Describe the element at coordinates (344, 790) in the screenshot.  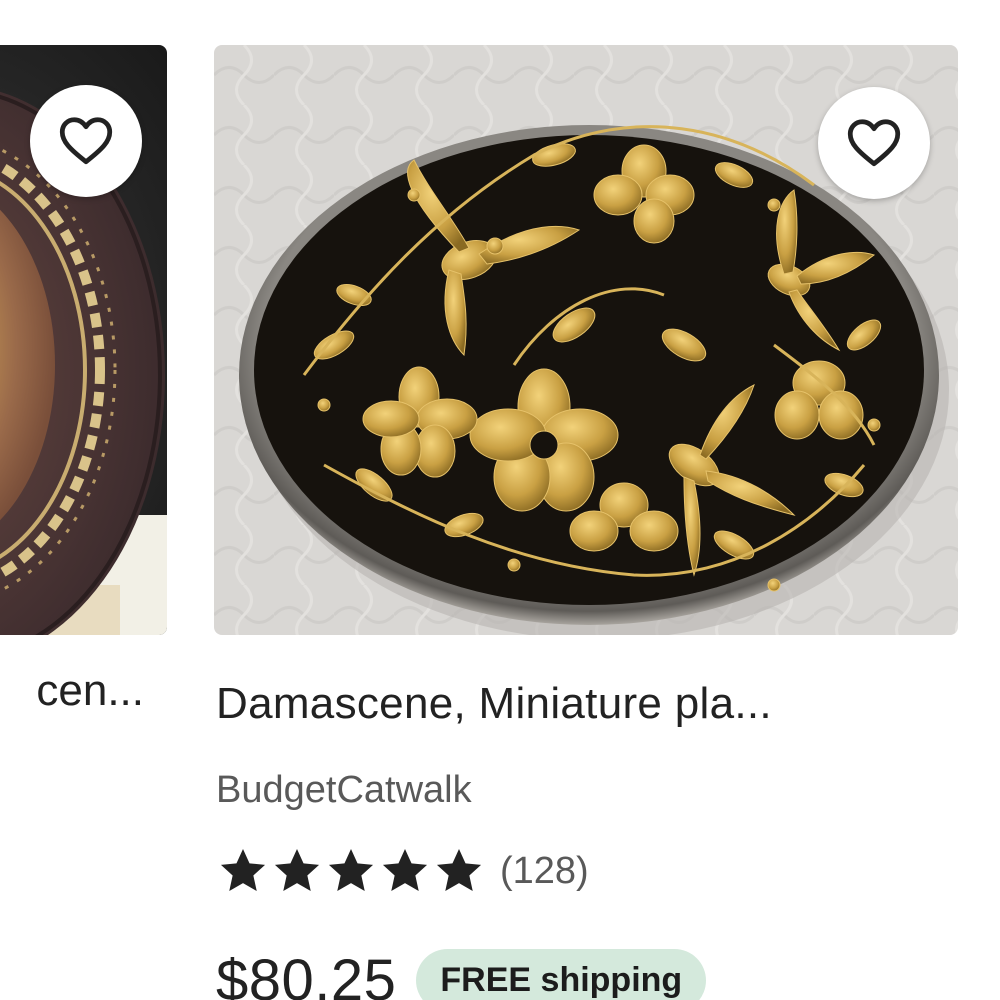
I see `shop-name: BudgetCatwalk` at that location.